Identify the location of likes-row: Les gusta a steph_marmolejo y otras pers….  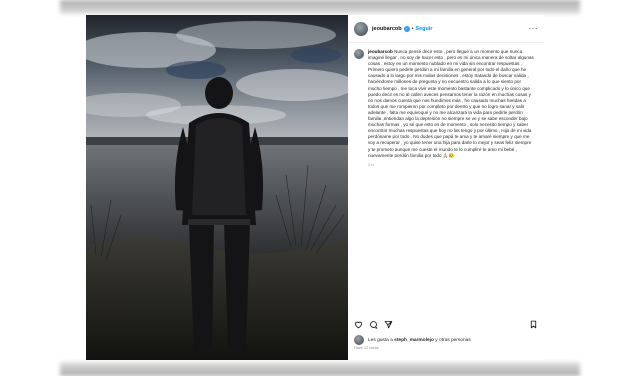
(412, 340).